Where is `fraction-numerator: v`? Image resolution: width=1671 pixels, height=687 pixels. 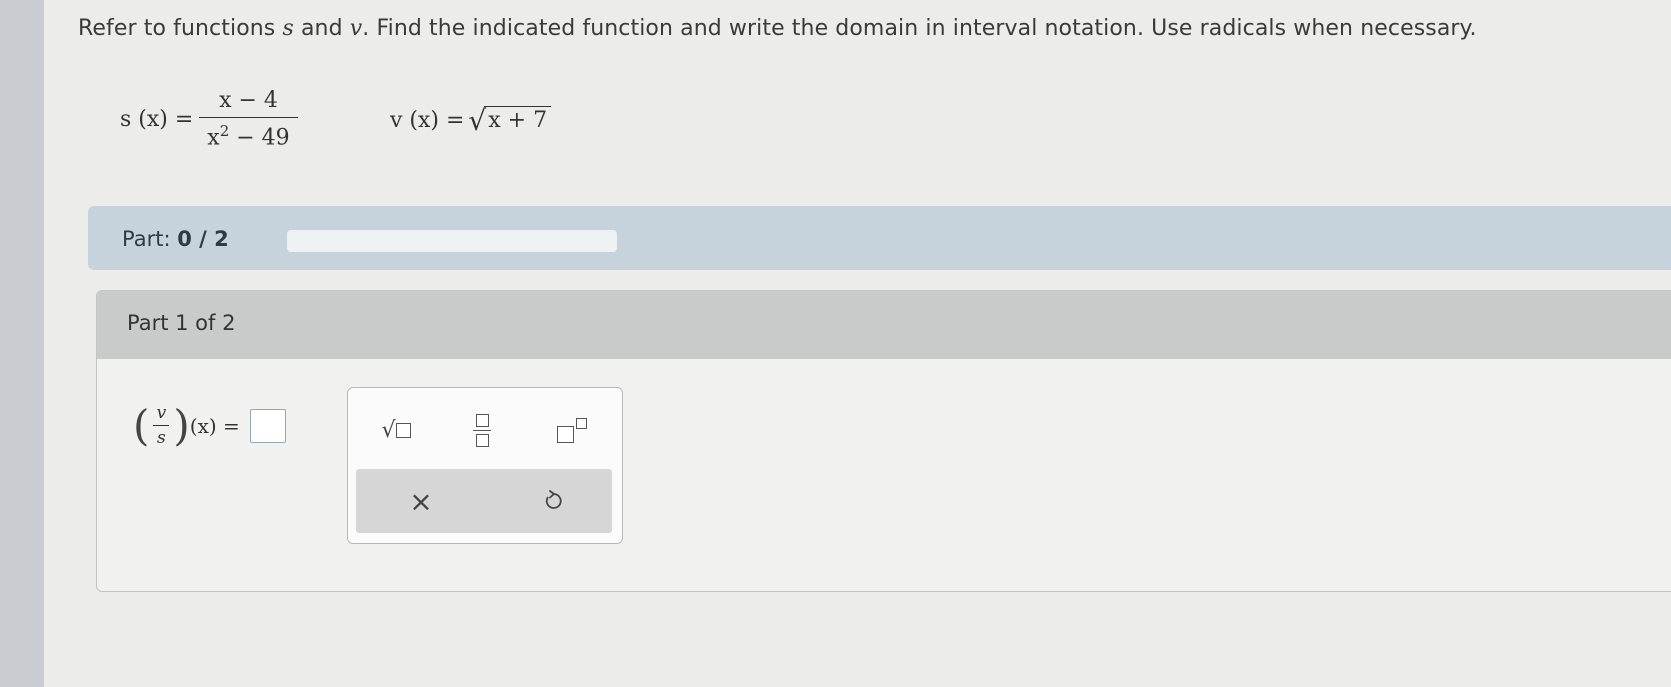
fraction-numerator: v is located at coordinates (161, 413).